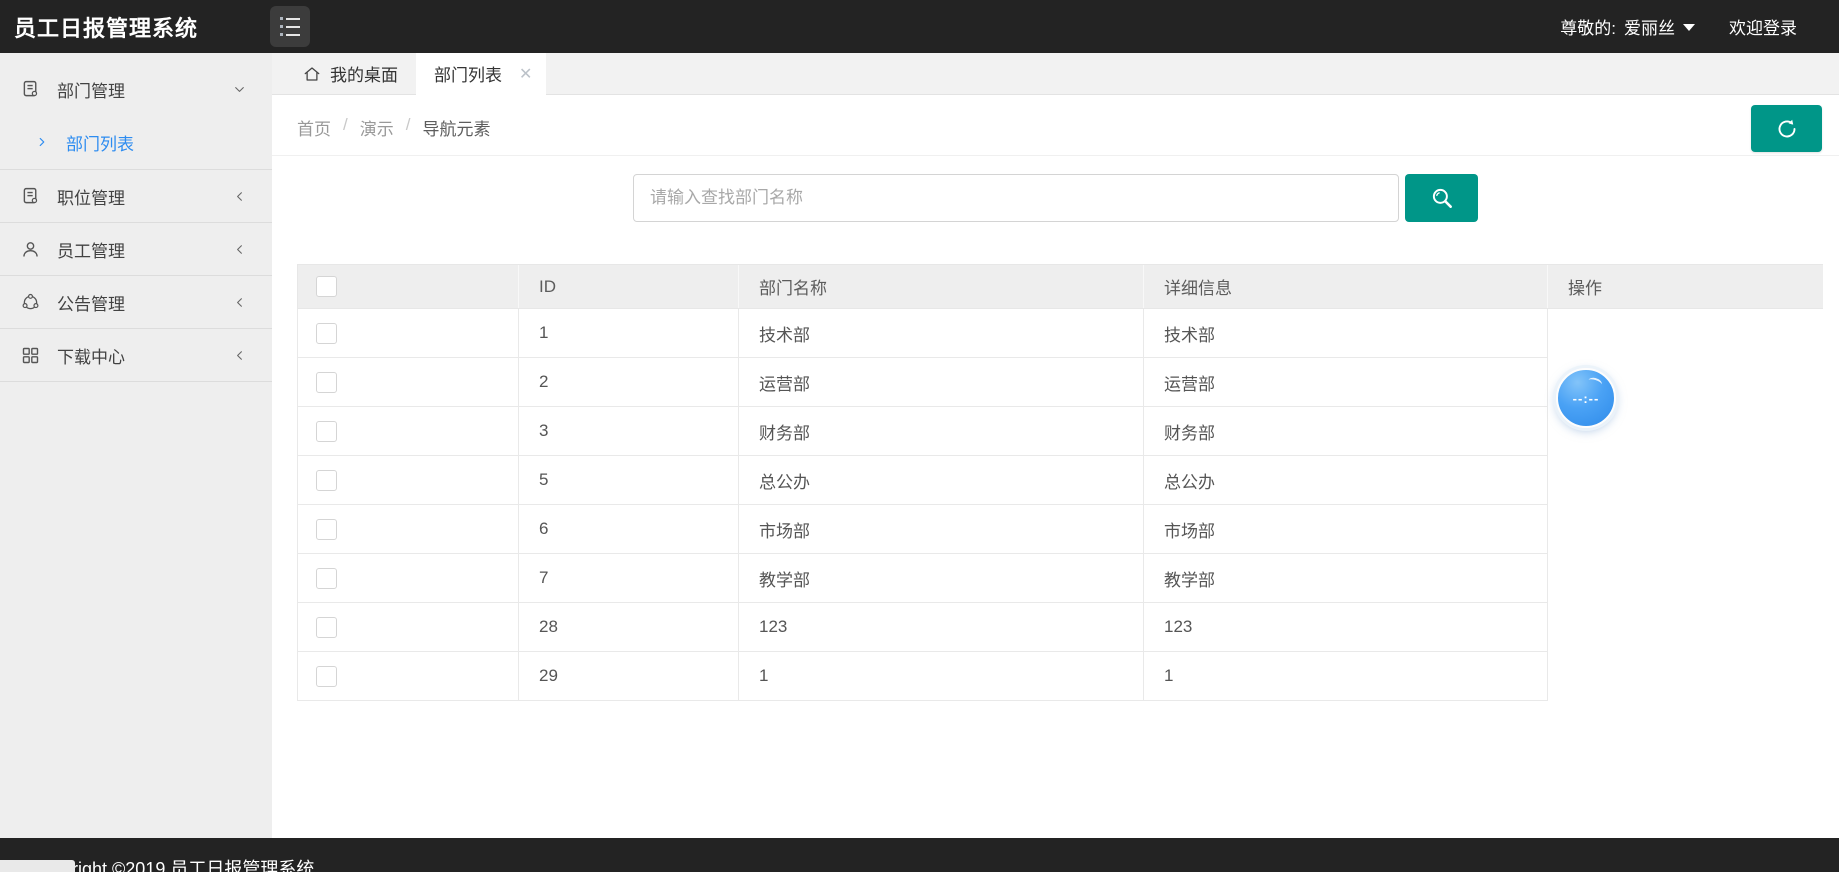 This screenshot has height=872, width=1839. I want to click on tab-bar: 我的桌面 部门列表 ✕, so click(1055, 74).